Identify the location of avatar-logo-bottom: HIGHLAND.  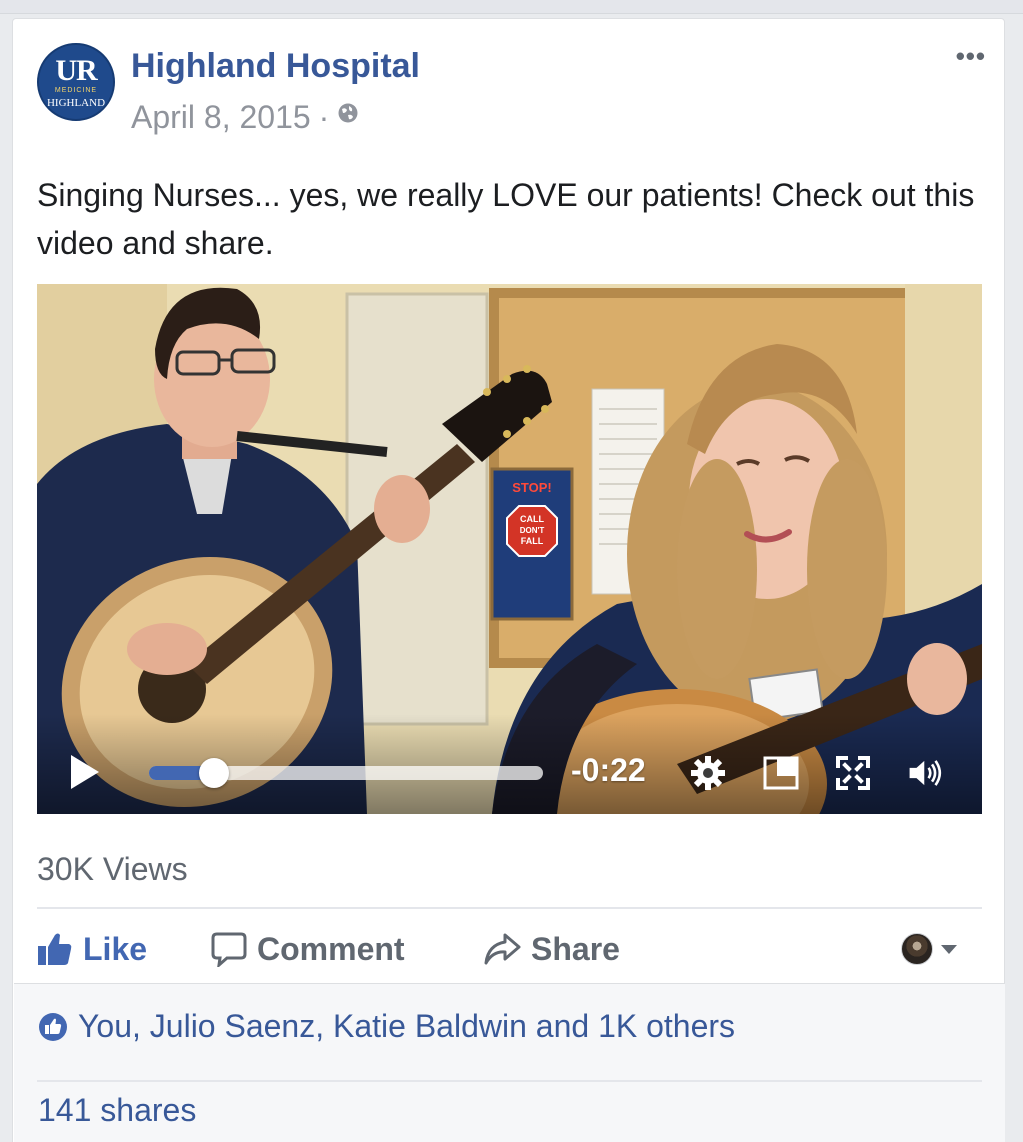
(76, 102).